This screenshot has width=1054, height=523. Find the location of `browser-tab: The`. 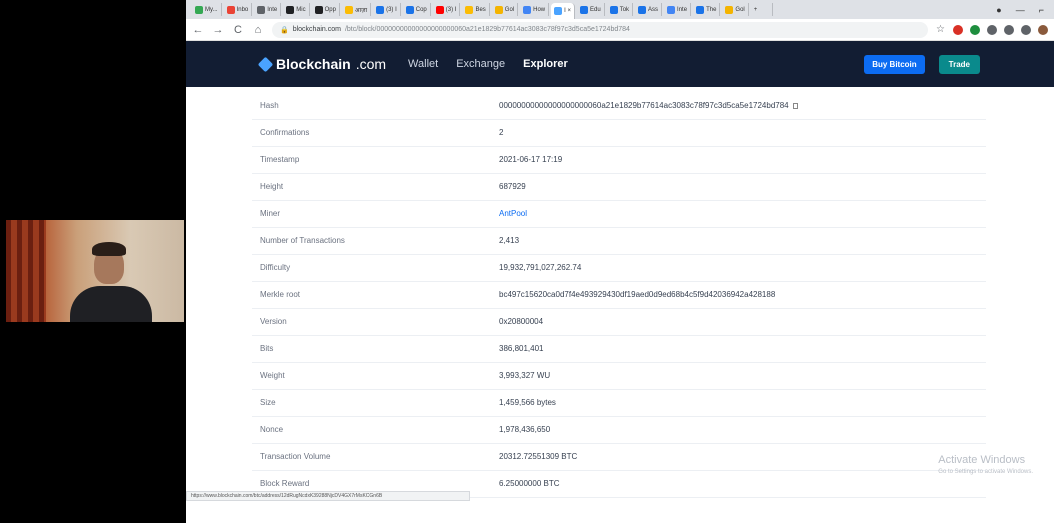

browser-tab: The is located at coordinates (707, 9).